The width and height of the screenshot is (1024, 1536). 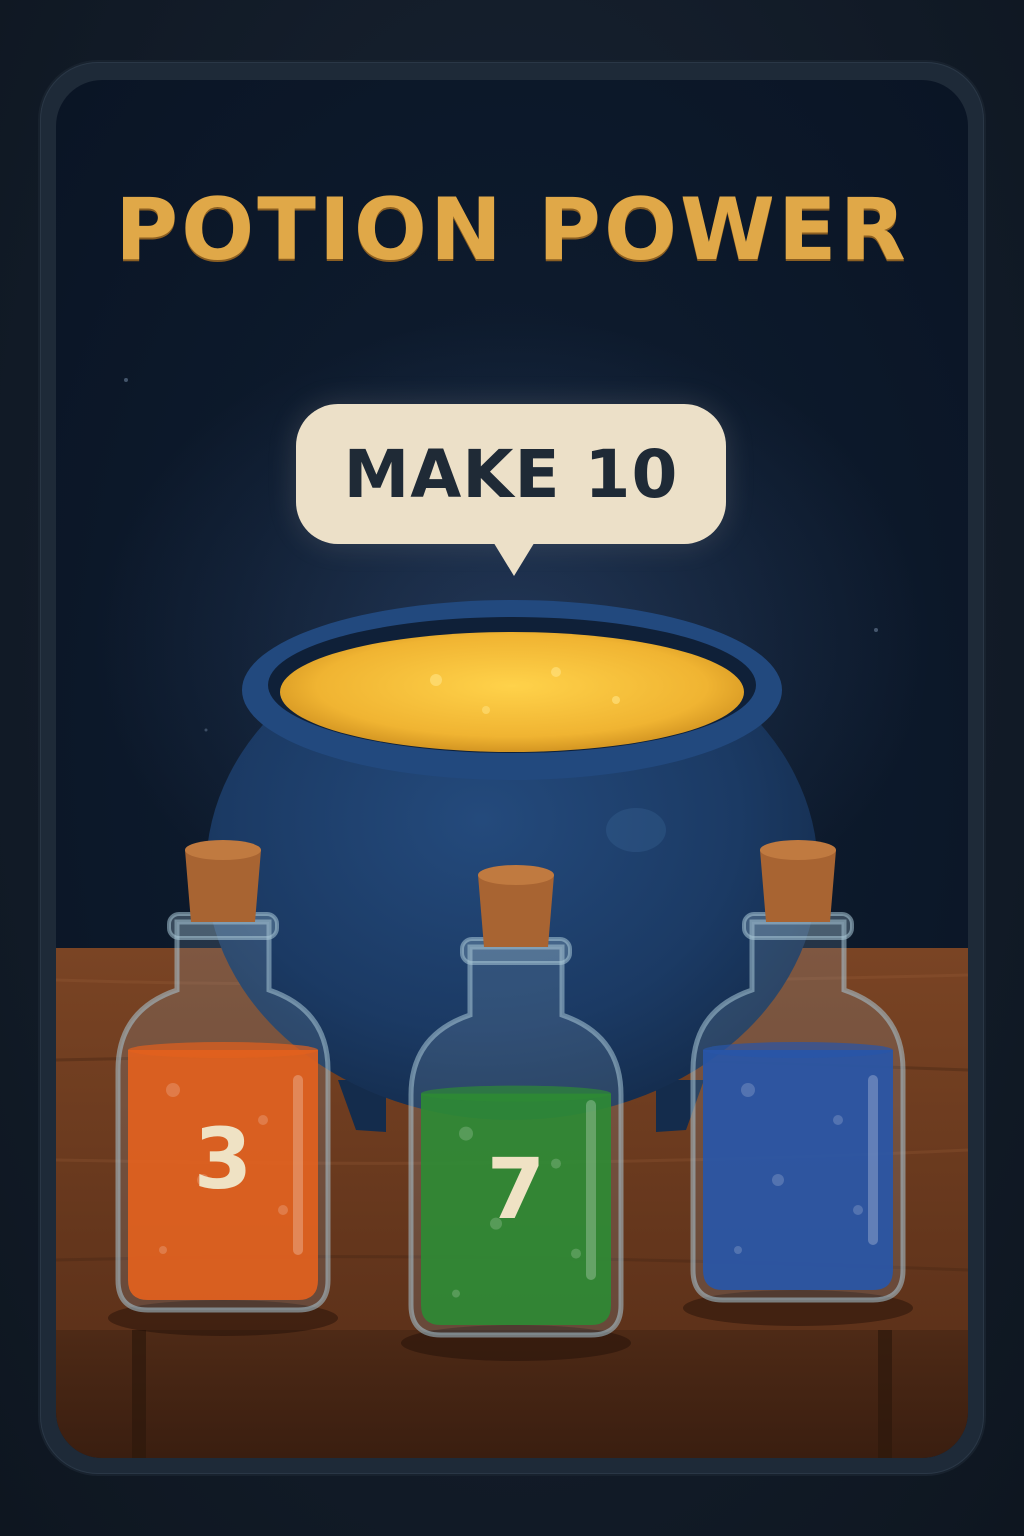 I want to click on bubble-tail, so click(x=514, y=558).